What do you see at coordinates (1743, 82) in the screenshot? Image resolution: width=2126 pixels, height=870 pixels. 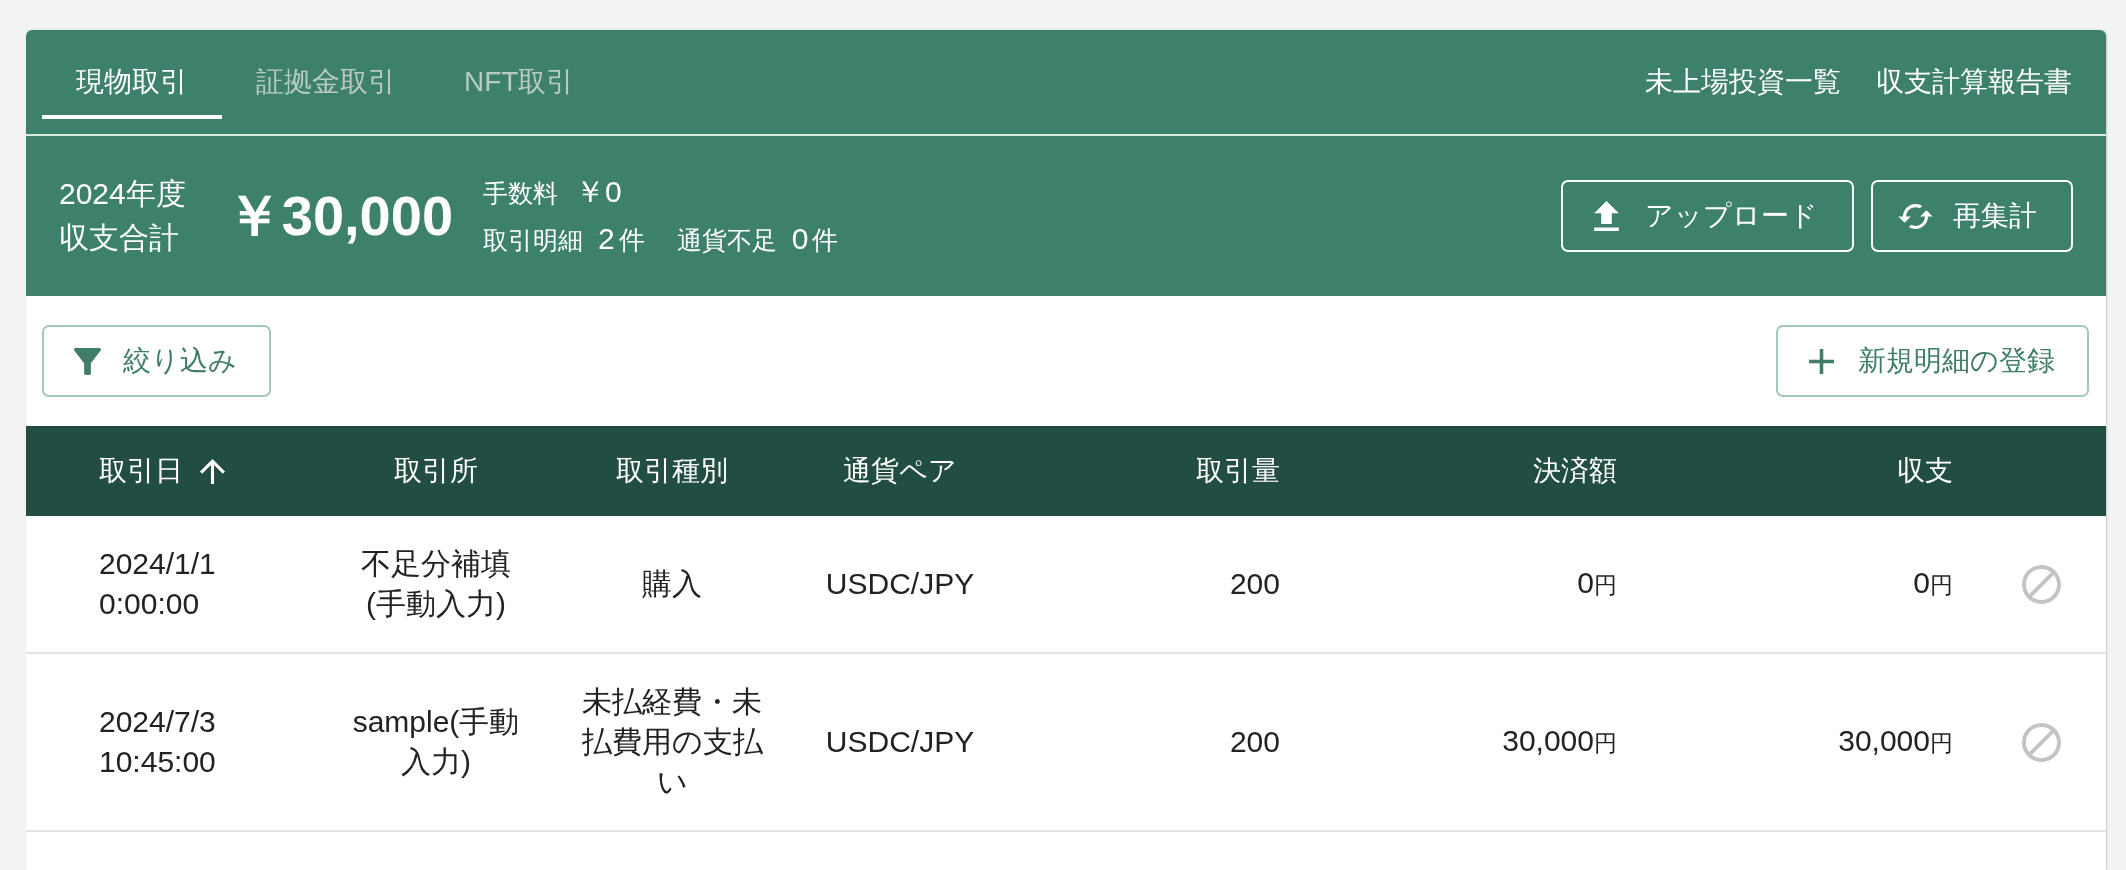 I see `nav-link: 未上場投資一覧` at bounding box center [1743, 82].